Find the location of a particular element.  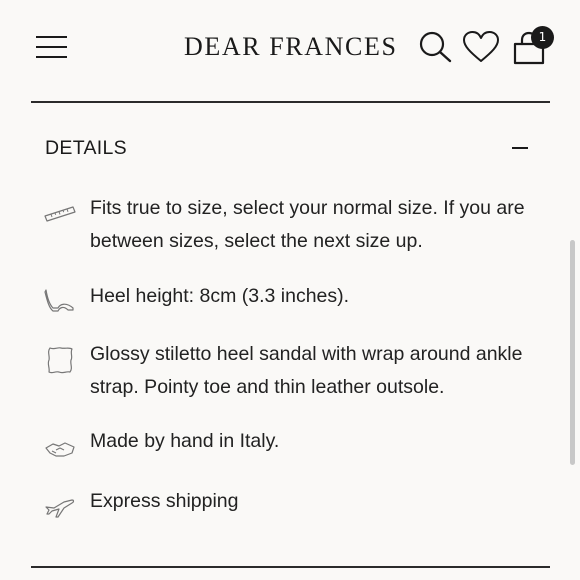

collapse-details-button is located at coordinates (521, 148).